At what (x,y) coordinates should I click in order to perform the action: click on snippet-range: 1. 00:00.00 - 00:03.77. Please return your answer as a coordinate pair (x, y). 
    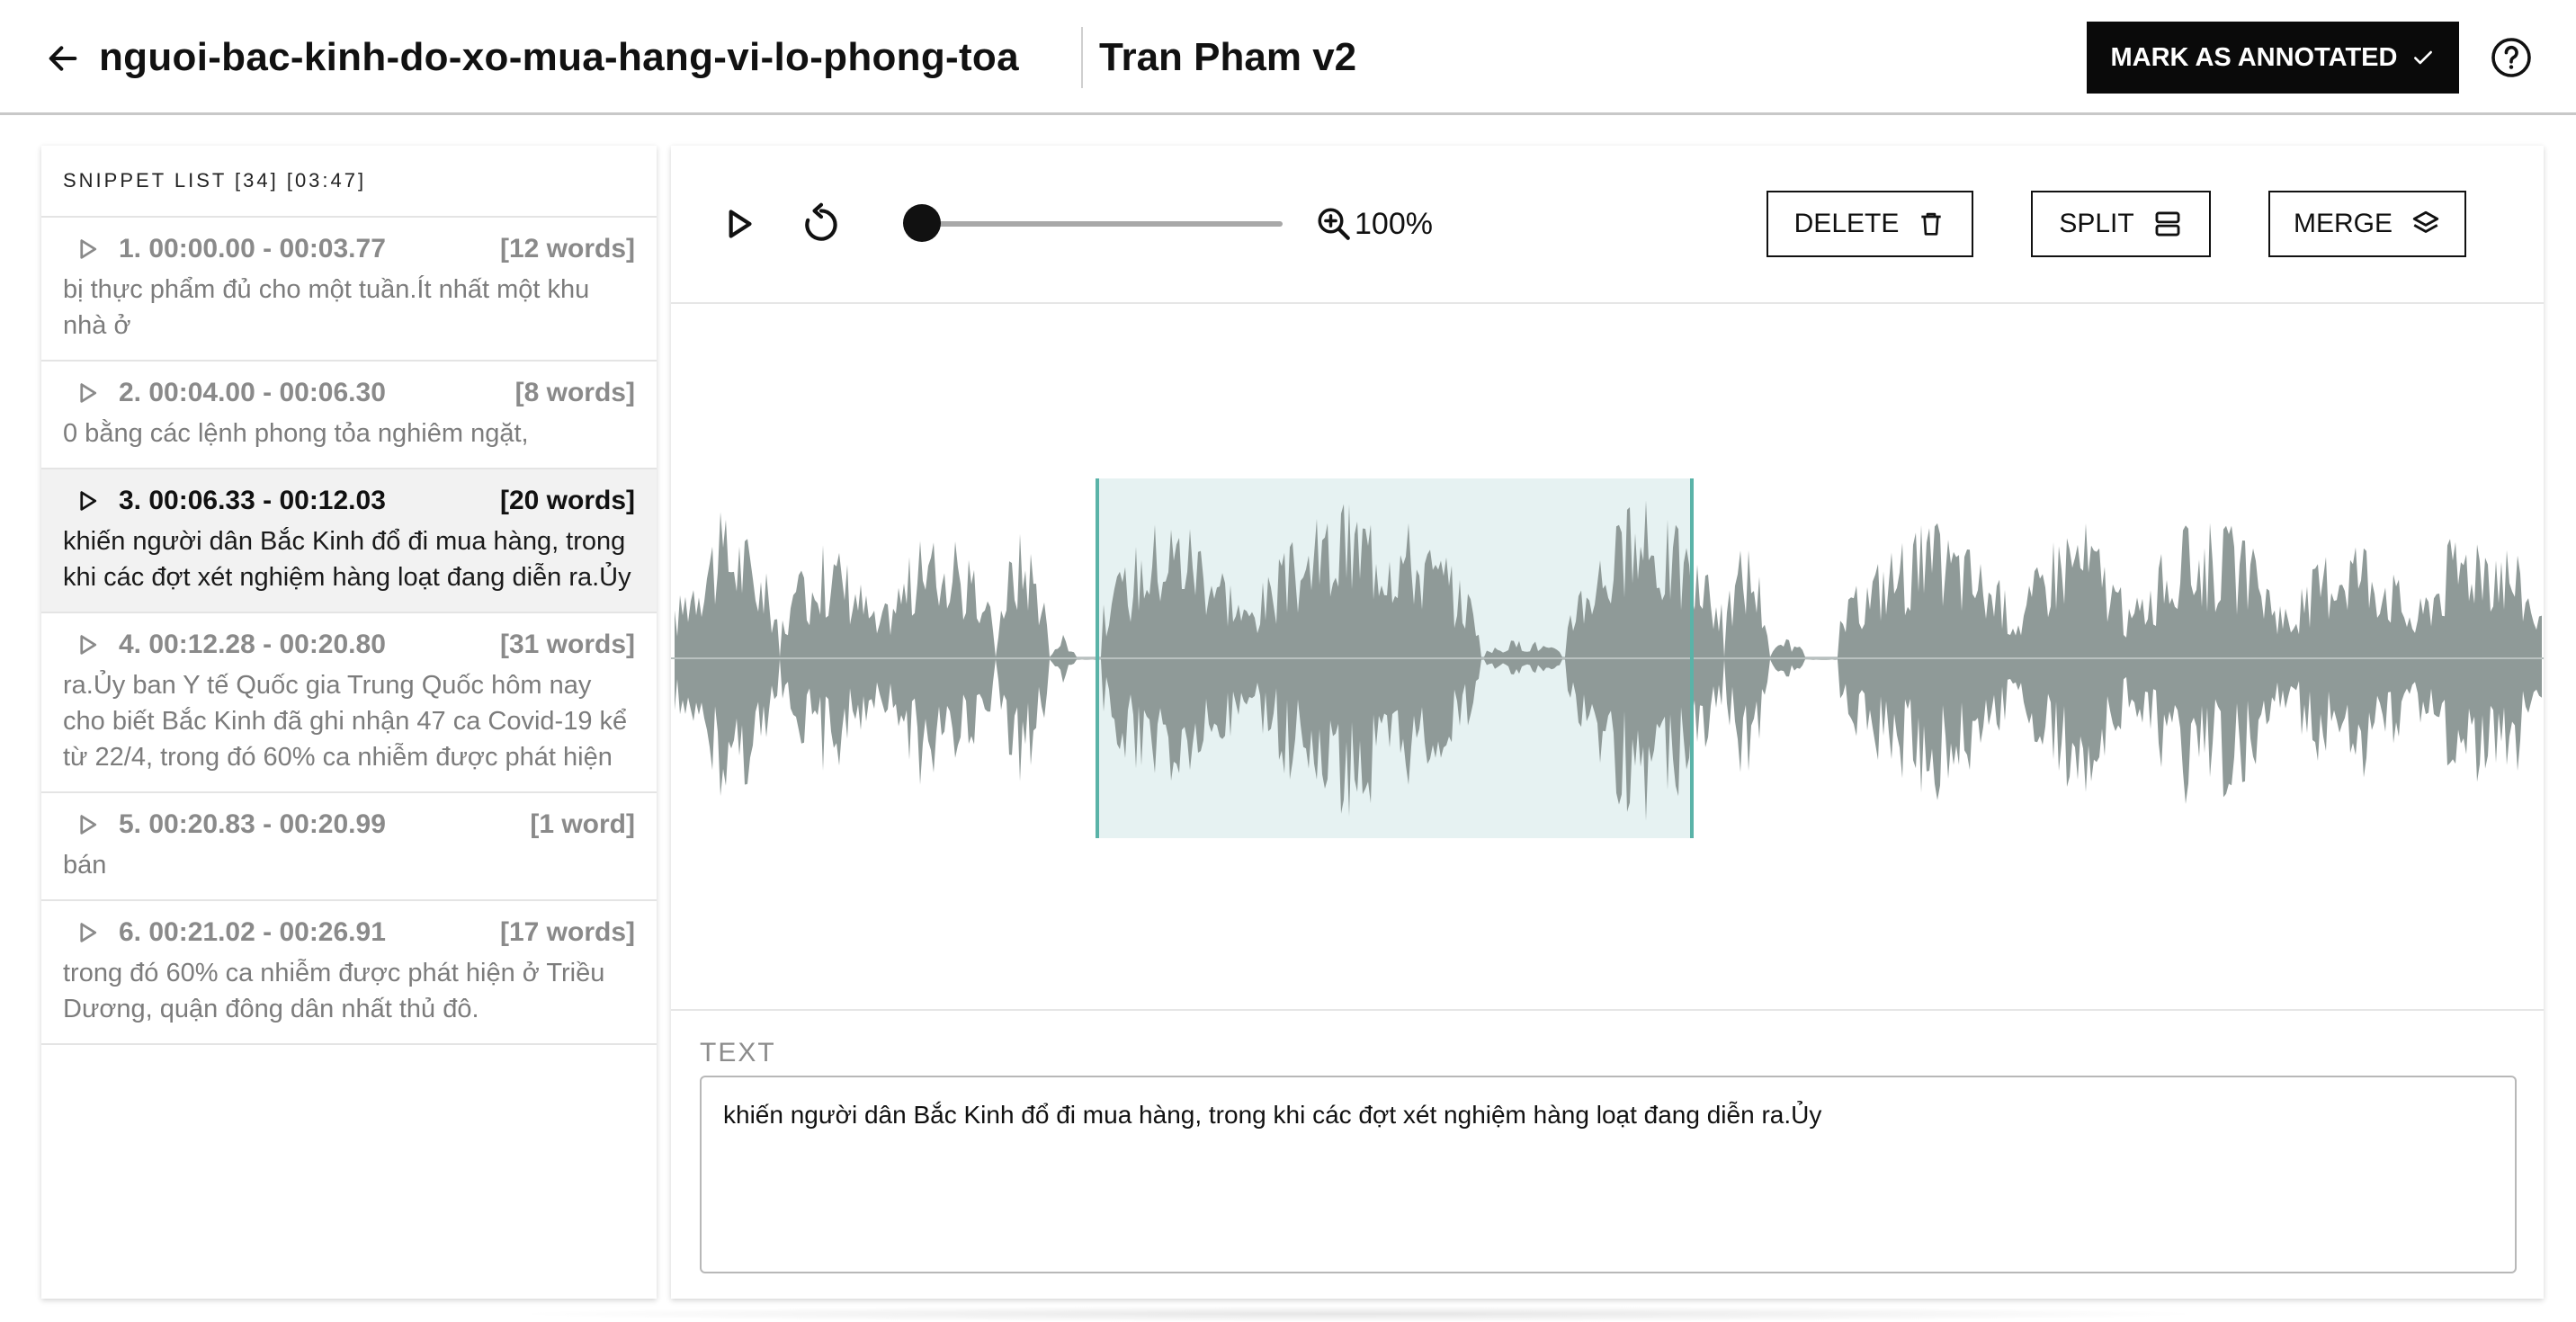
    Looking at the image, I should click on (253, 249).